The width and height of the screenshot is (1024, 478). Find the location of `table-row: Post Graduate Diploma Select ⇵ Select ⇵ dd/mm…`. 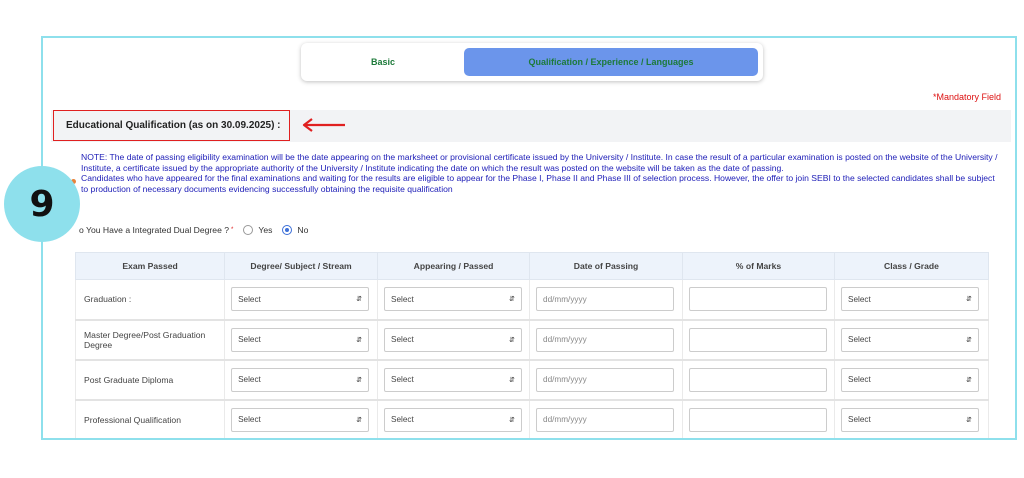

table-row: Post Graduate Diploma Select ⇵ Select ⇵ dd/mm… is located at coordinates (532, 380).